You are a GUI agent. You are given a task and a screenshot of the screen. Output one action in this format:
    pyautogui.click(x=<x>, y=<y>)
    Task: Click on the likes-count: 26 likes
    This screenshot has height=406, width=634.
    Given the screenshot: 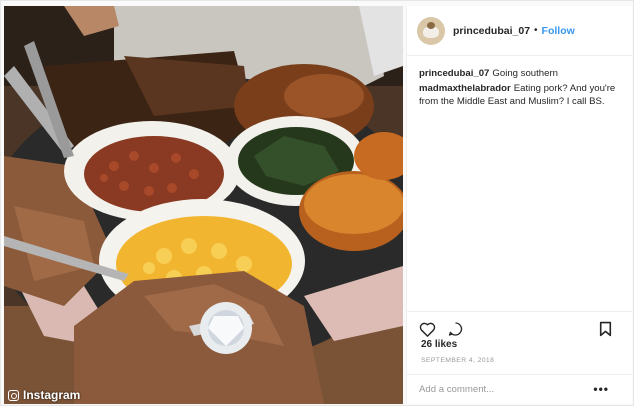 What is the action you would take?
    pyautogui.click(x=439, y=344)
    